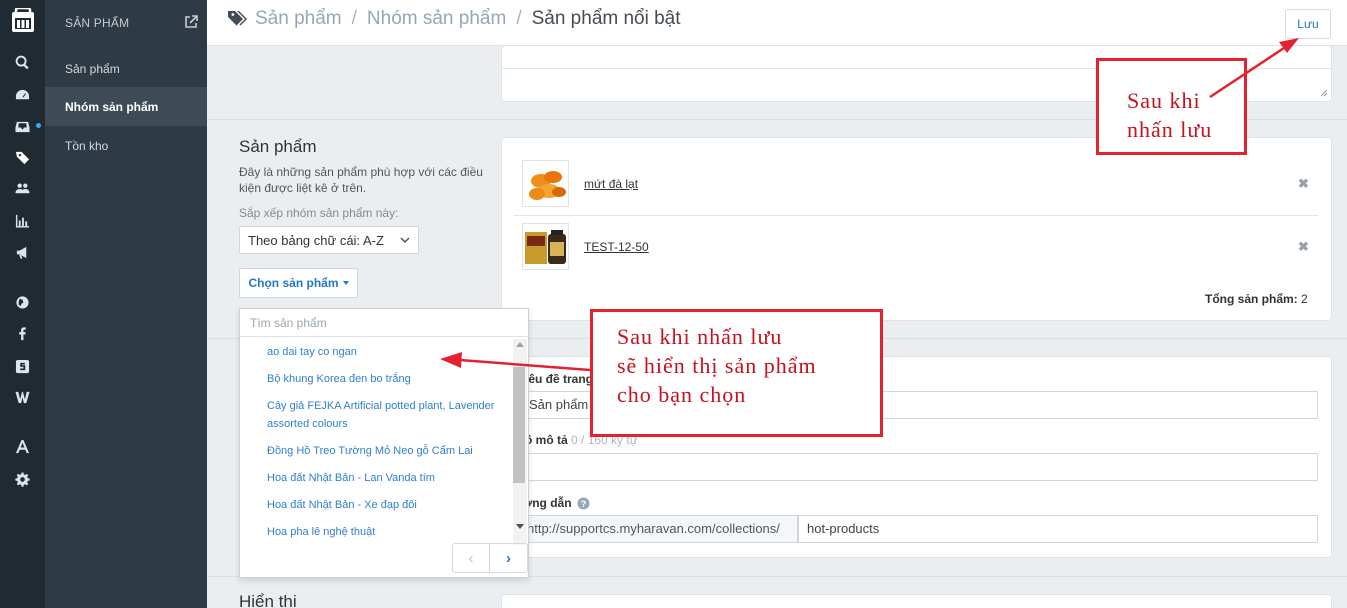  What do you see at coordinates (700, 336) in the screenshot?
I see `annotation-line: Sau khi nhấn lưu` at bounding box center [700, 336].